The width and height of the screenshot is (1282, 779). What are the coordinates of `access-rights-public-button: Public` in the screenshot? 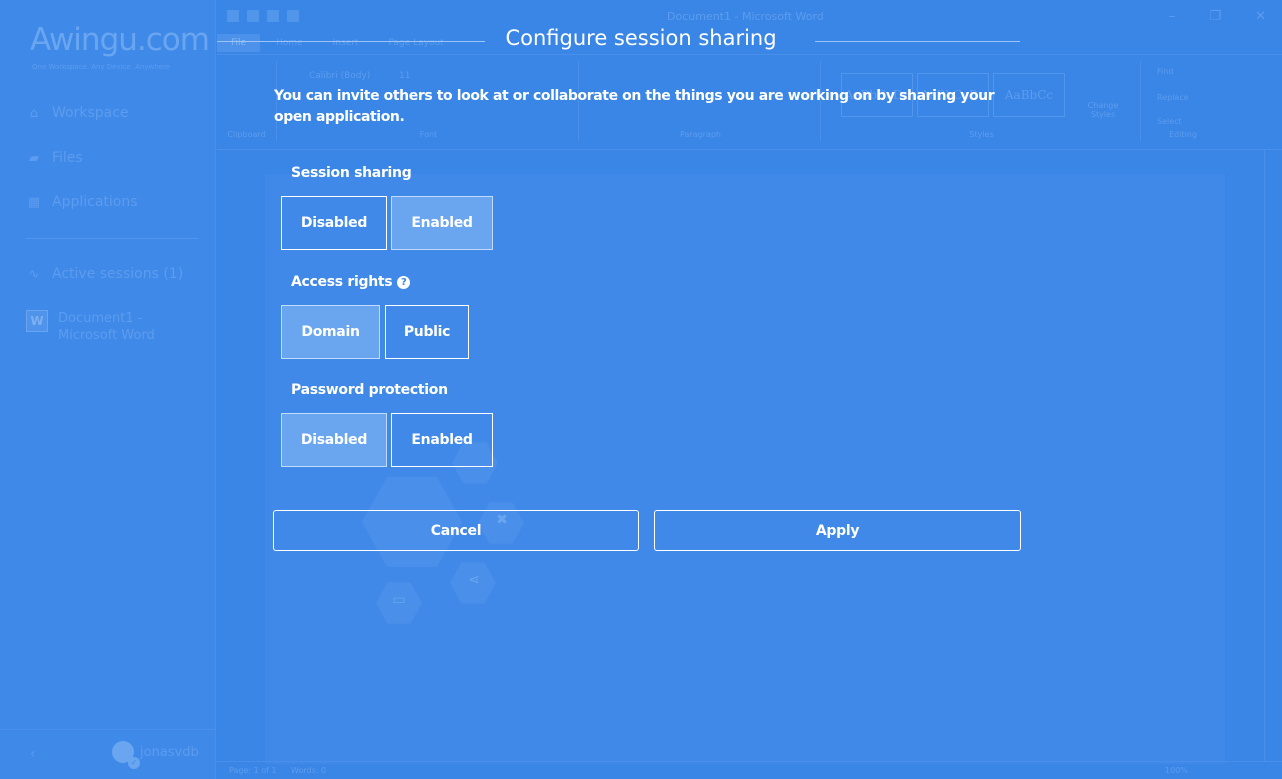 It's located at (427, 332).